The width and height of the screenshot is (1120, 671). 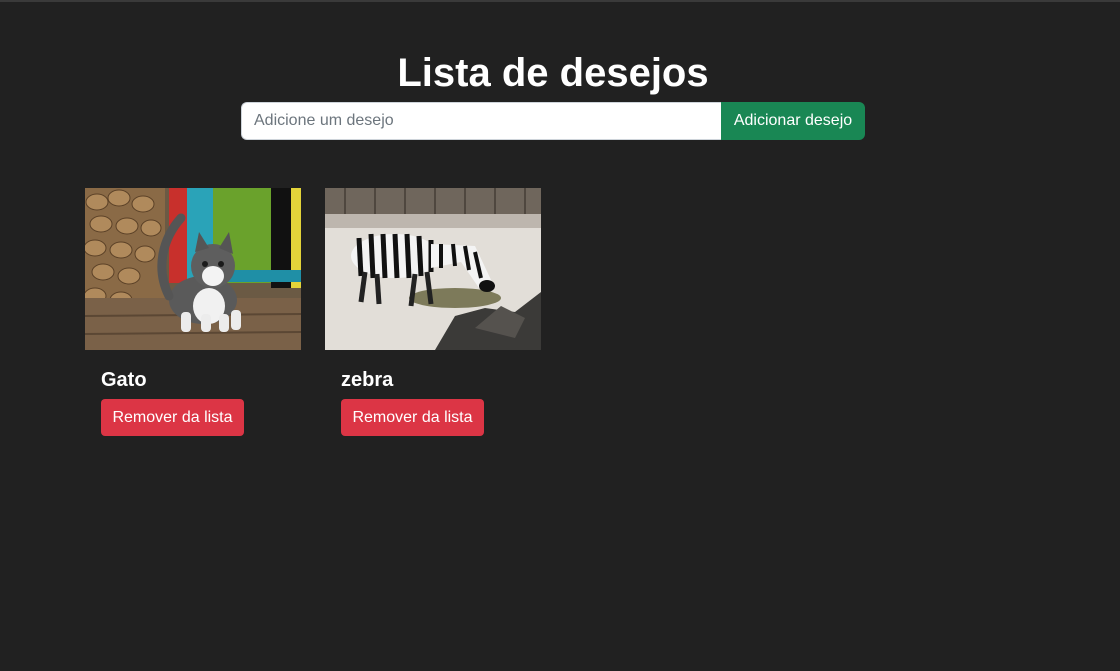 I want to click on add-wish-form: Adicionar desejo, so click(x=553, y=121).